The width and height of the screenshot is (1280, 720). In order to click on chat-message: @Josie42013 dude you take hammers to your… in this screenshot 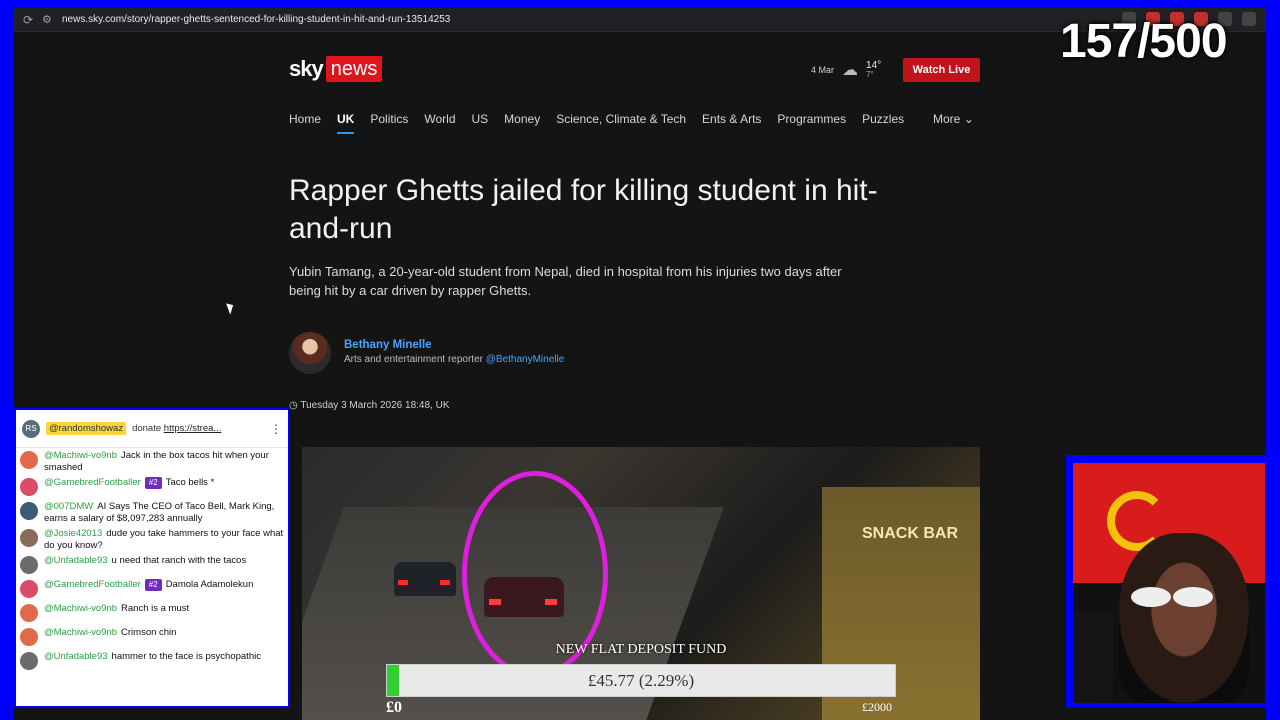, I will do `click(152, 539)`.